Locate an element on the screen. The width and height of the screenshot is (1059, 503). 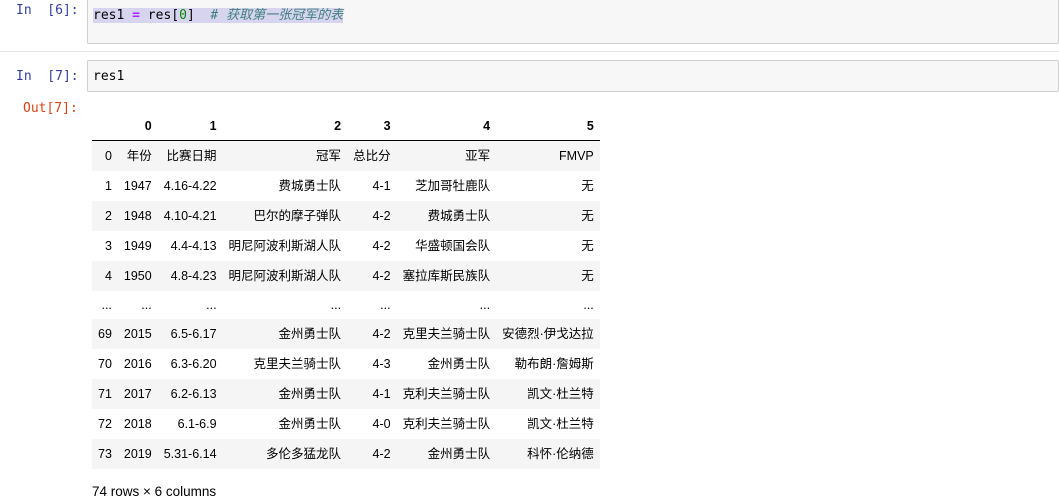
row-index: 3 is located at coordinates (108, 246).